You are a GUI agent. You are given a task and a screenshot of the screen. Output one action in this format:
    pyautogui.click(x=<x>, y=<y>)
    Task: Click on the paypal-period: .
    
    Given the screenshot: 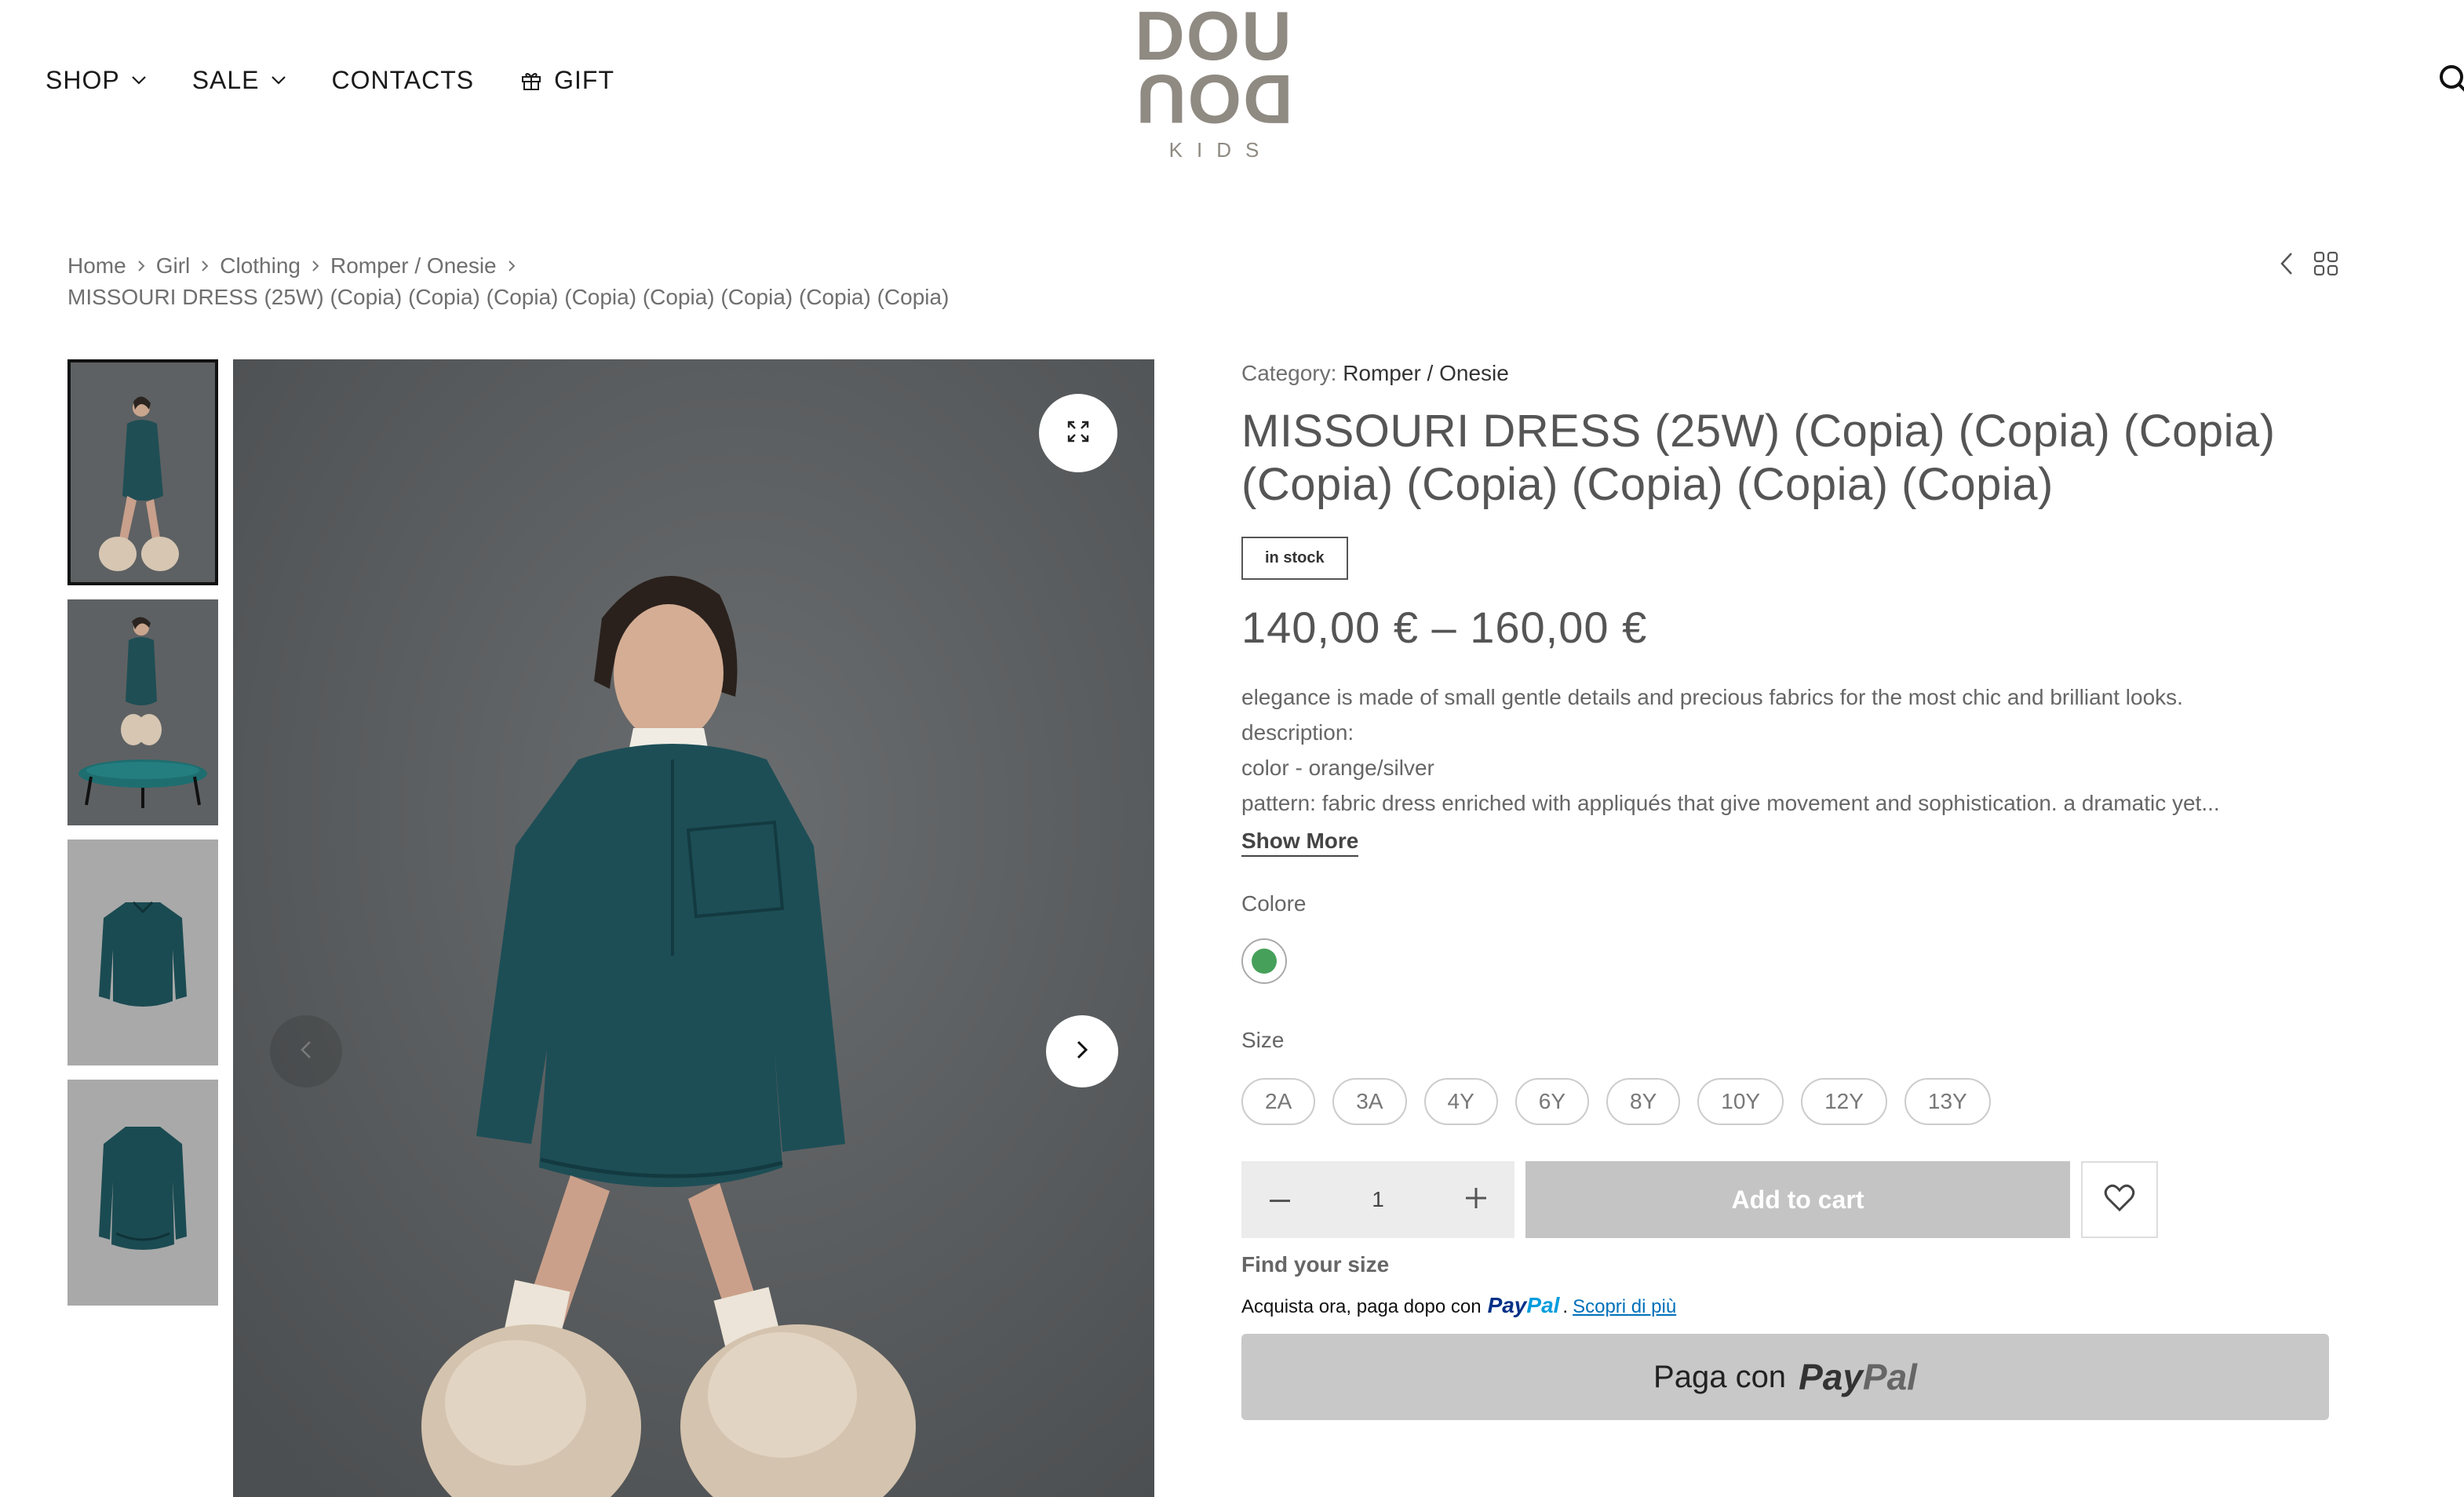 What is the action you would take?
    pyautogui.click(x=1565, y=1306)
    